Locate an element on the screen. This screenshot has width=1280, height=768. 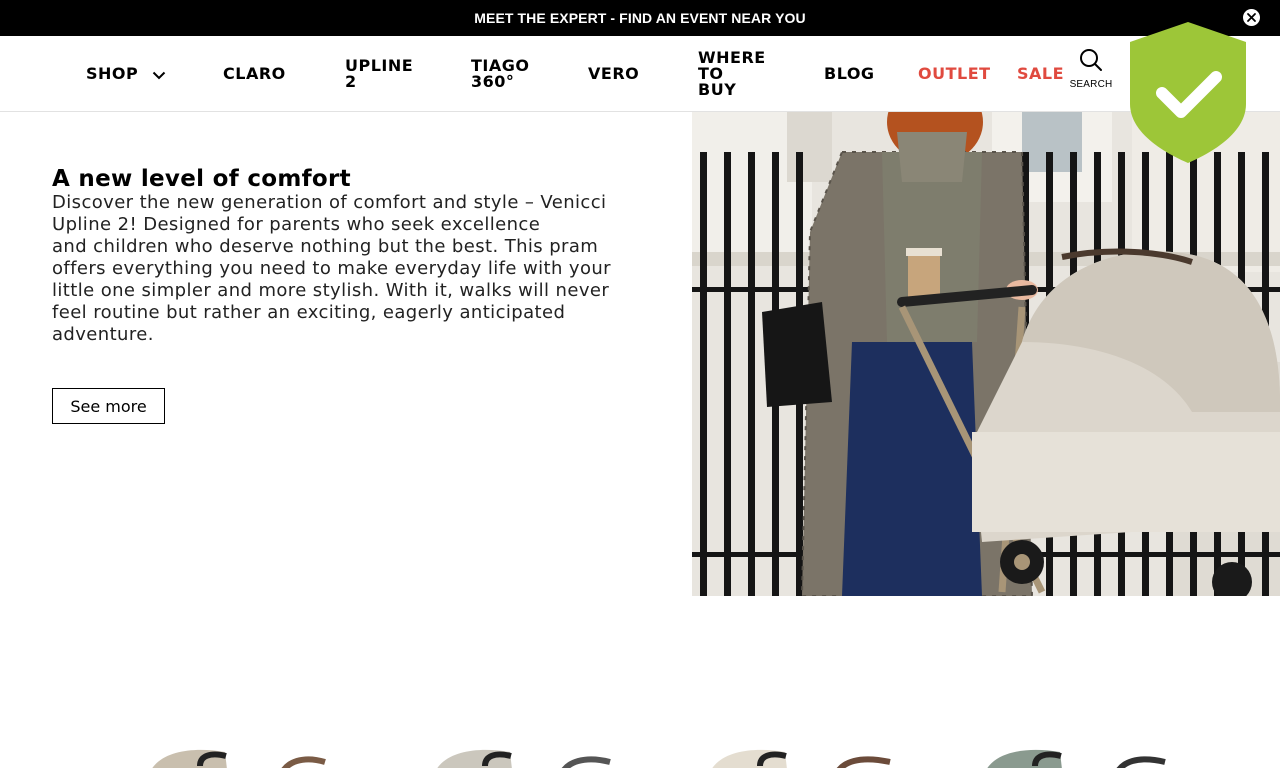
announcement-bar: MEET THE EXPERT - FIND AN EVENT NEAR YOU is located at coordinates (640, 18).